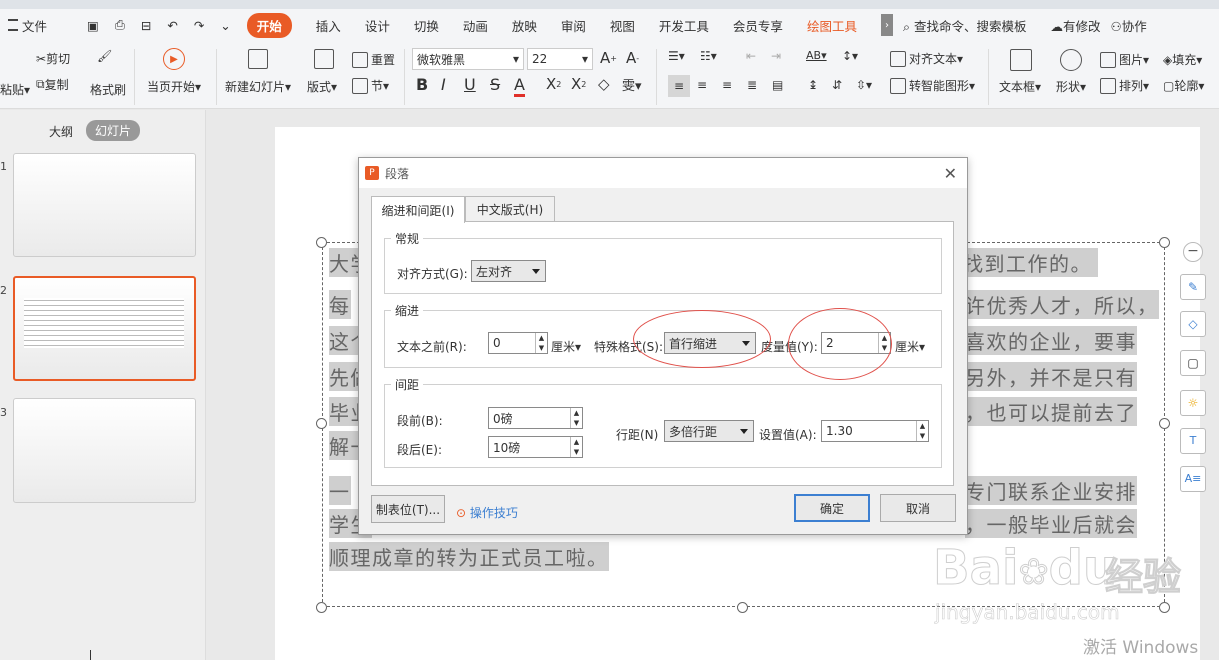 Image resolution: width=1219 pixels, height=660 pixels. What do you see at coordinates (13, 25) in the screenshot?
I see `hamburger-icon` at bounding box center [13, 25].